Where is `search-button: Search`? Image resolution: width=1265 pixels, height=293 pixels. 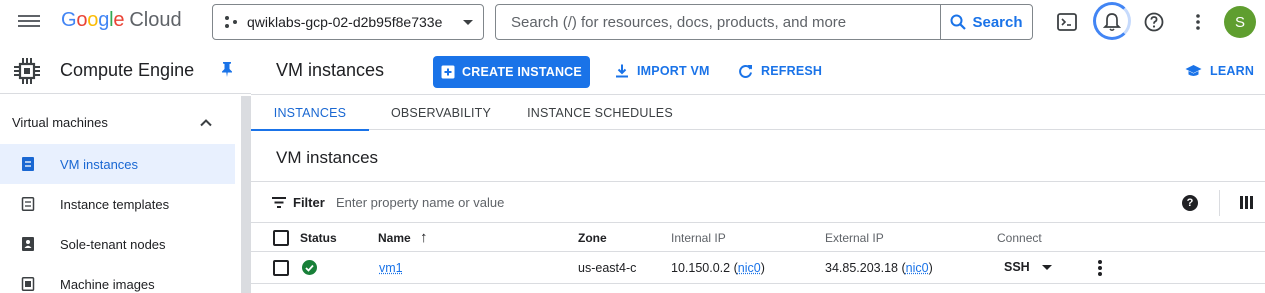 search-button: Search is located at coordinates (986, 22).